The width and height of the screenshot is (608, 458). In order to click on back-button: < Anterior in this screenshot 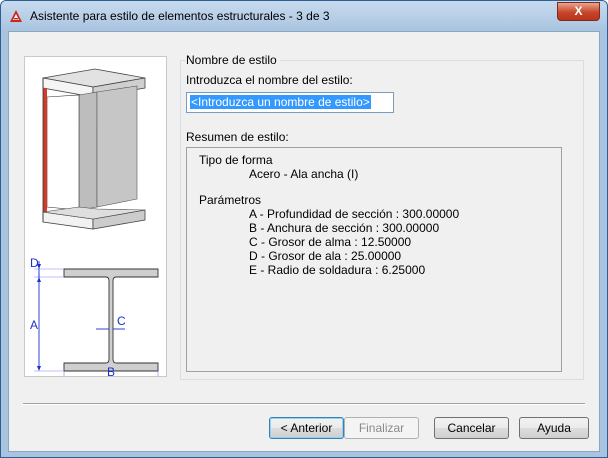, I will do `click(306, 428)`.